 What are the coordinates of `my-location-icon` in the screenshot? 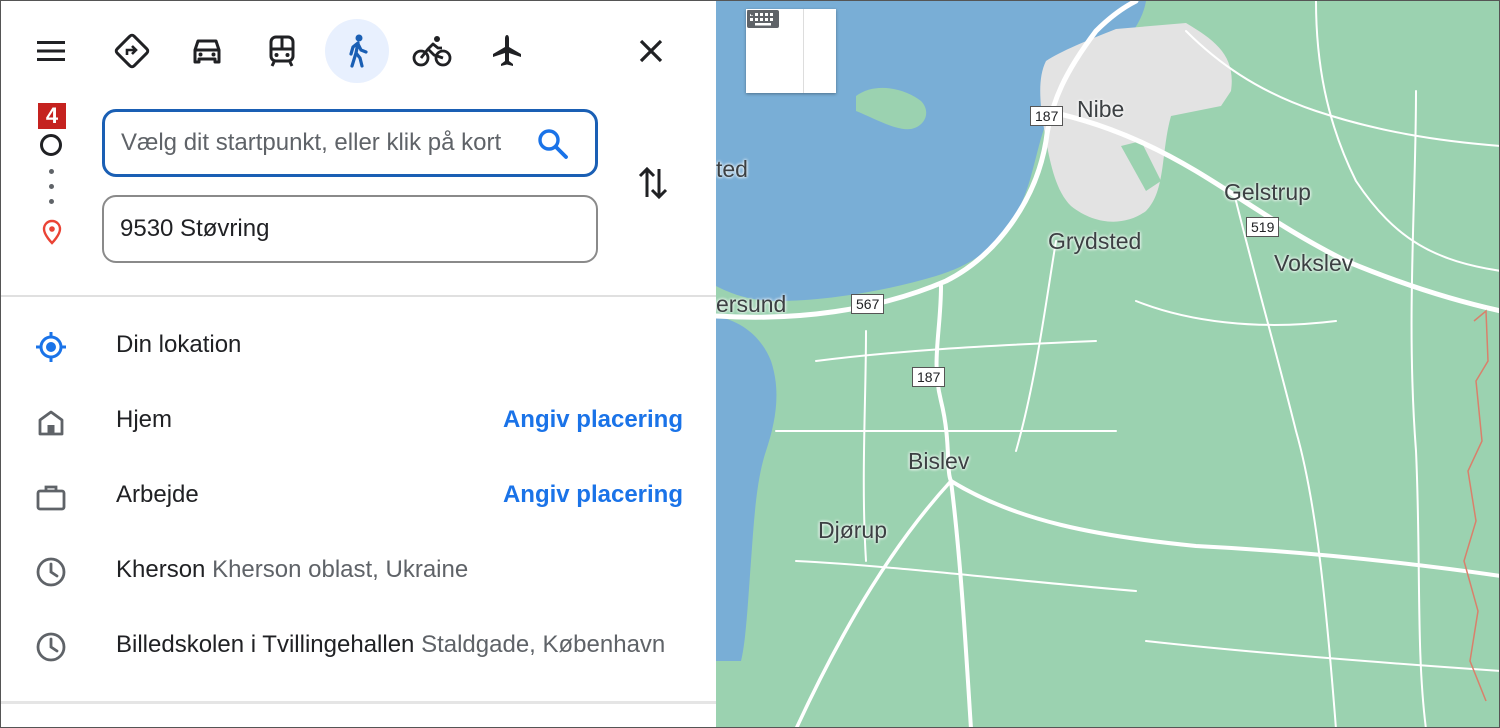 It's located at (51, 347).